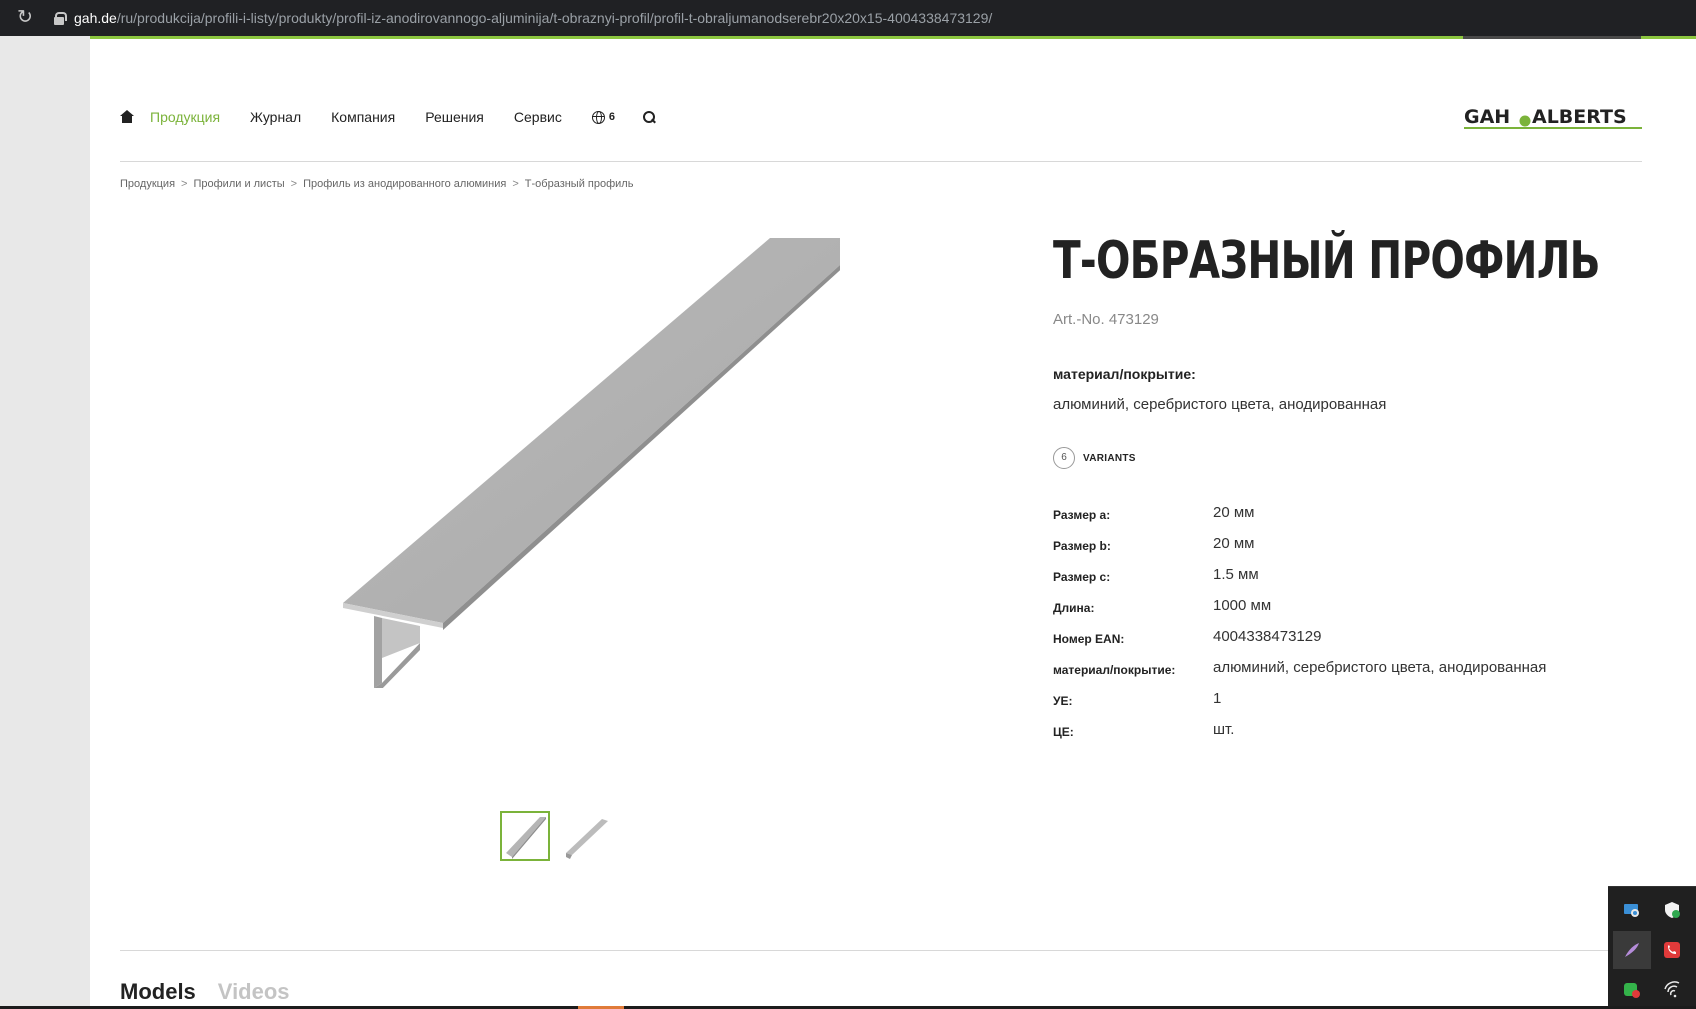  I want to click on nav-item-company: Компания, so click(363, 117).